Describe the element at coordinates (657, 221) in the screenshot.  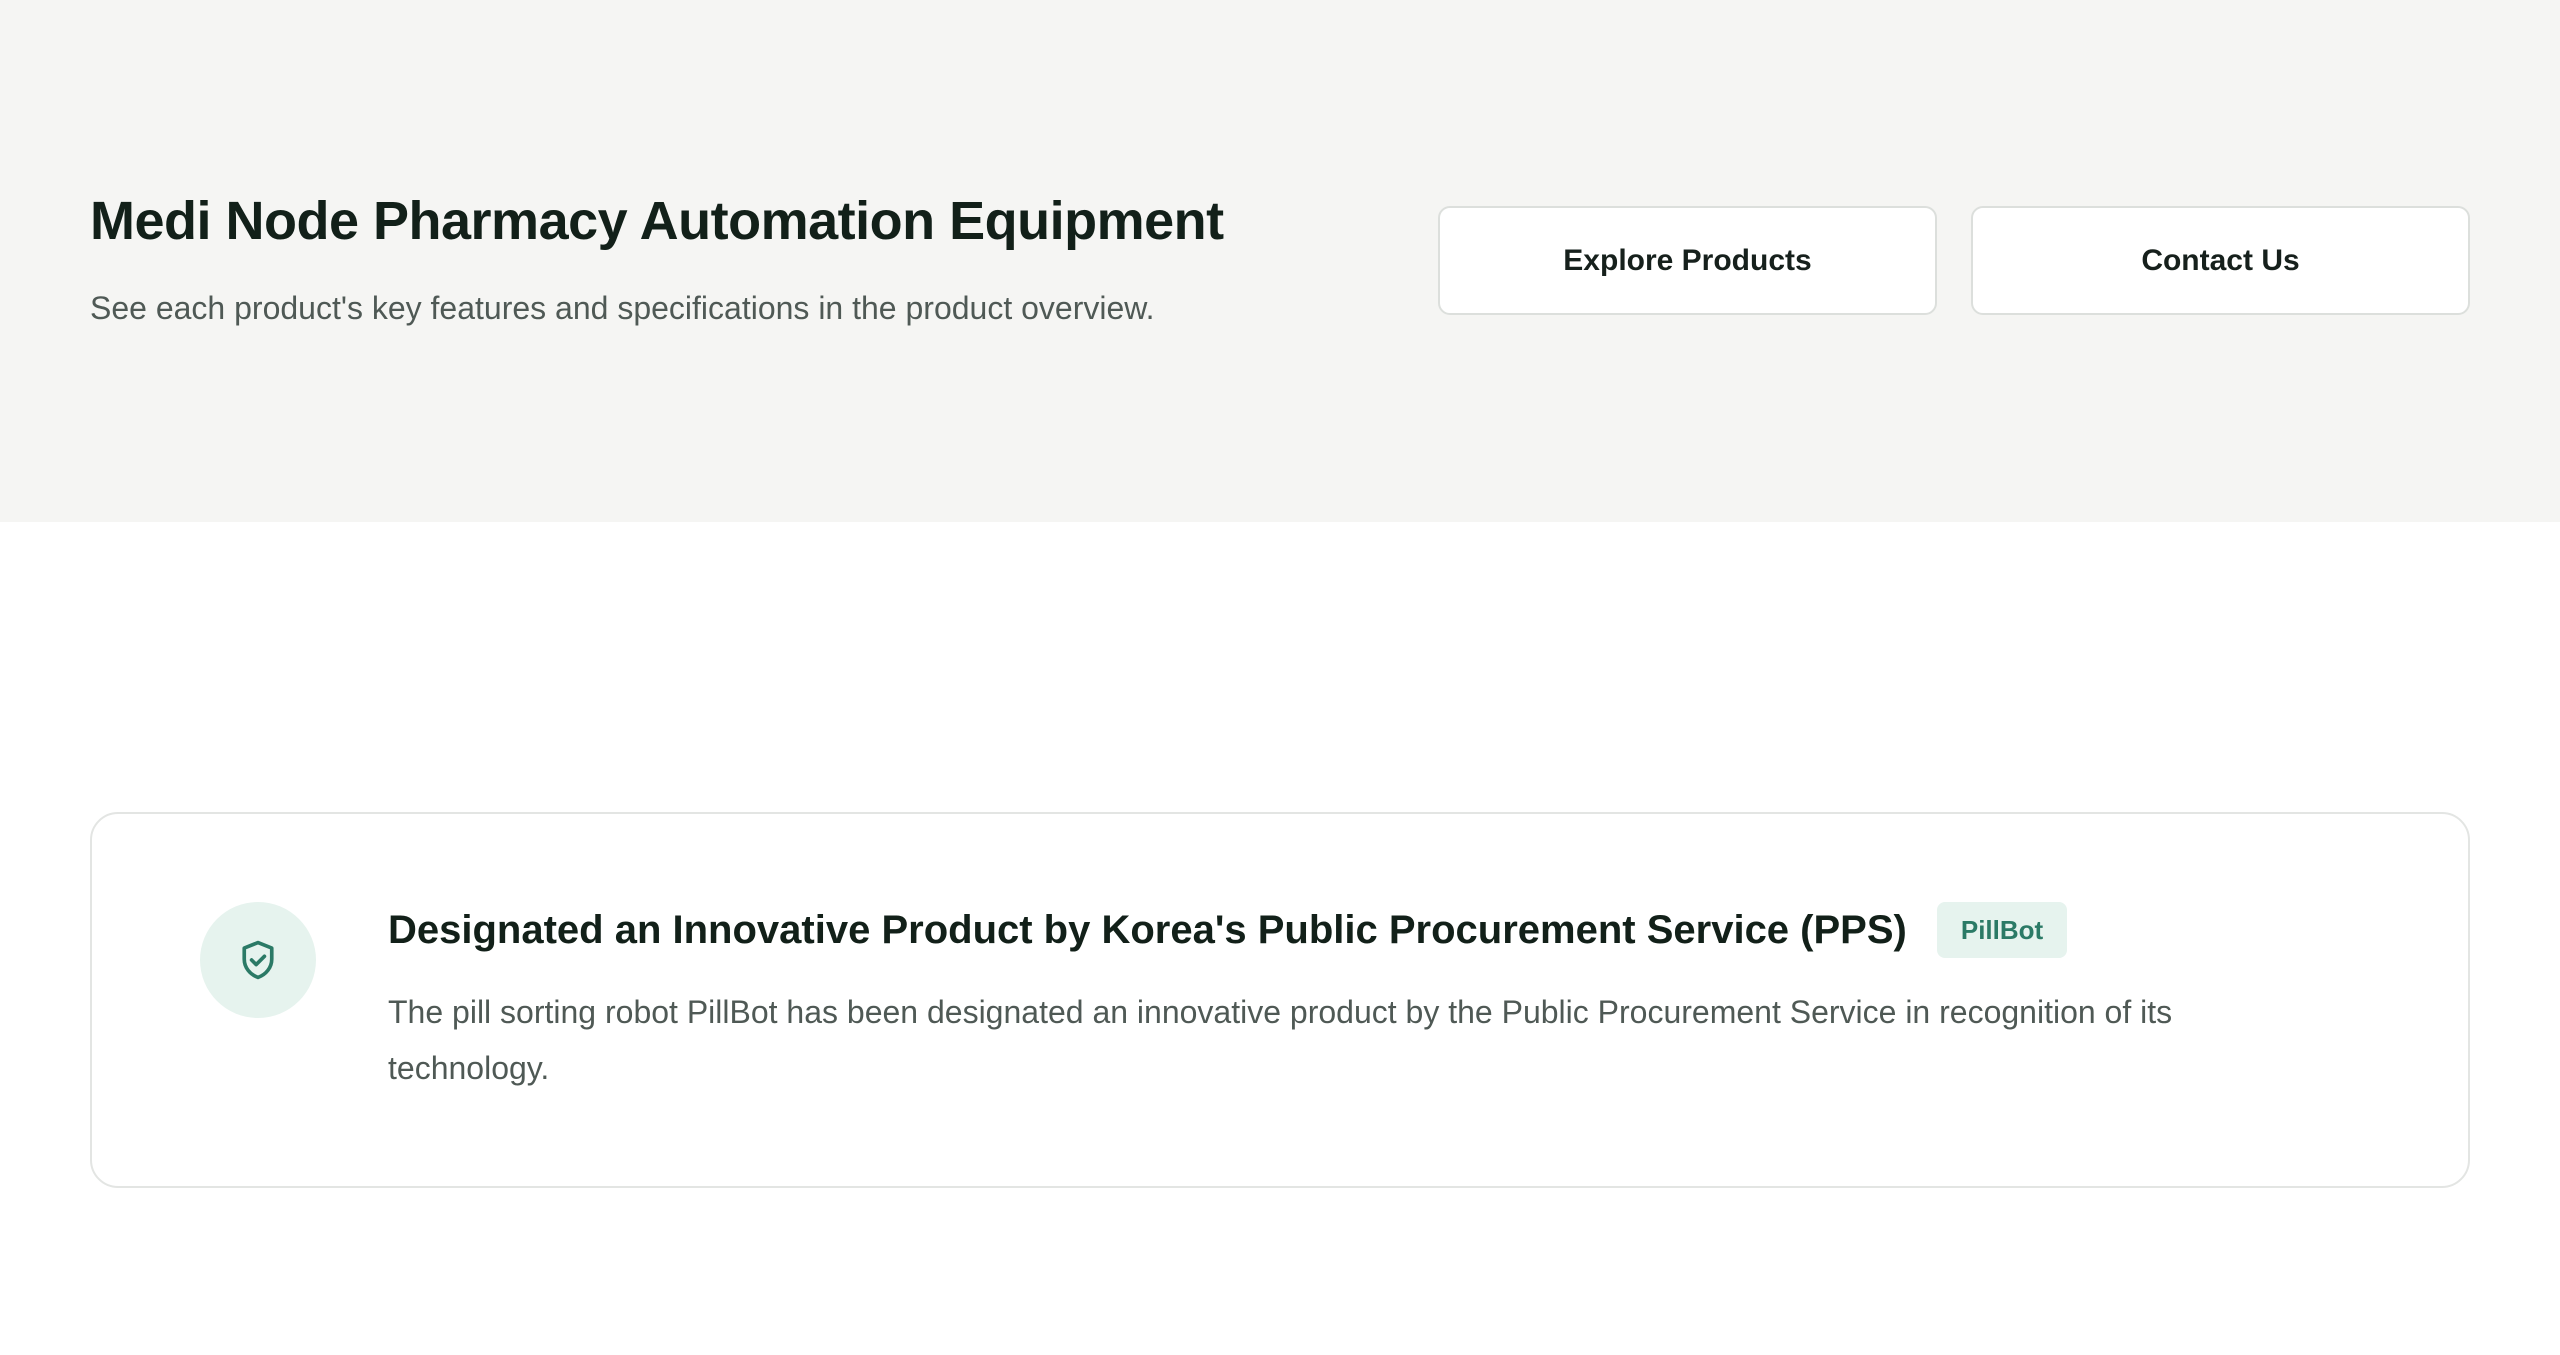
I see `page-title: Medi Node Pharmacy Automation Equipment` at that location.